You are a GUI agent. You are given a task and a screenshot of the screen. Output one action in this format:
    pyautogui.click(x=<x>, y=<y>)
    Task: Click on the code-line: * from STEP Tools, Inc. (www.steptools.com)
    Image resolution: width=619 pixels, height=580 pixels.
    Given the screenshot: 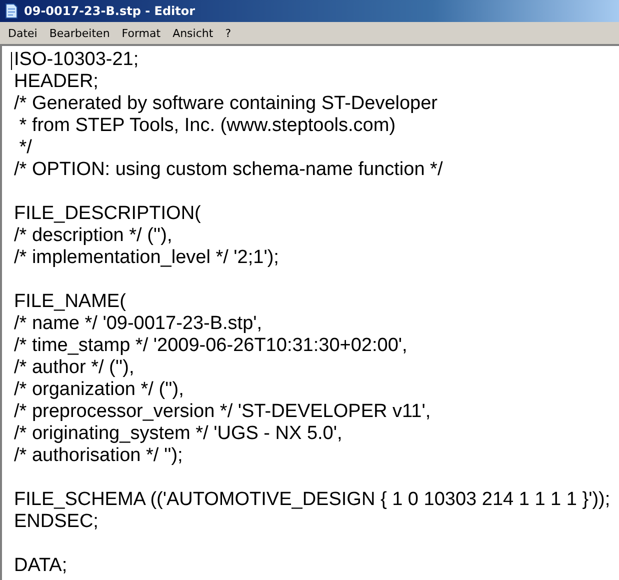 What is the action you would take?
    pyautogui.click(x=207, y=126)
    